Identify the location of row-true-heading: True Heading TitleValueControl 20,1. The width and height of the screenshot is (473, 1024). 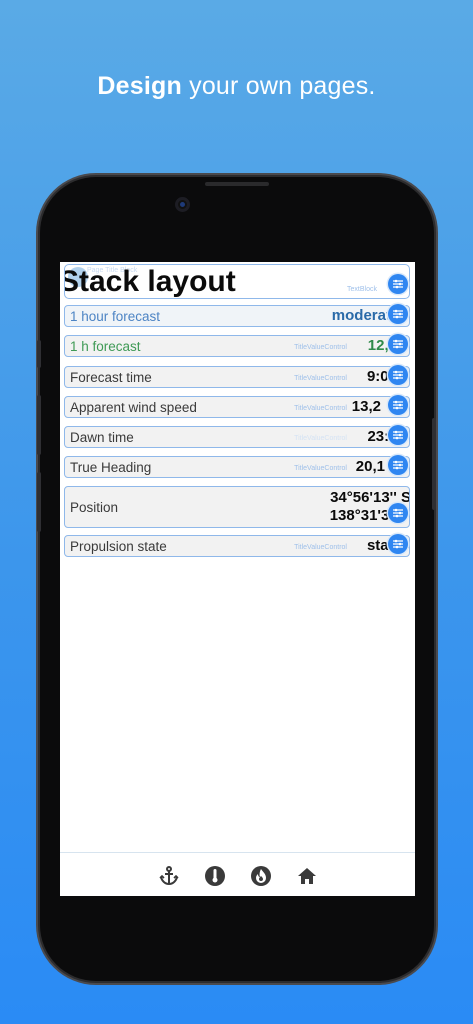
(237, 467).